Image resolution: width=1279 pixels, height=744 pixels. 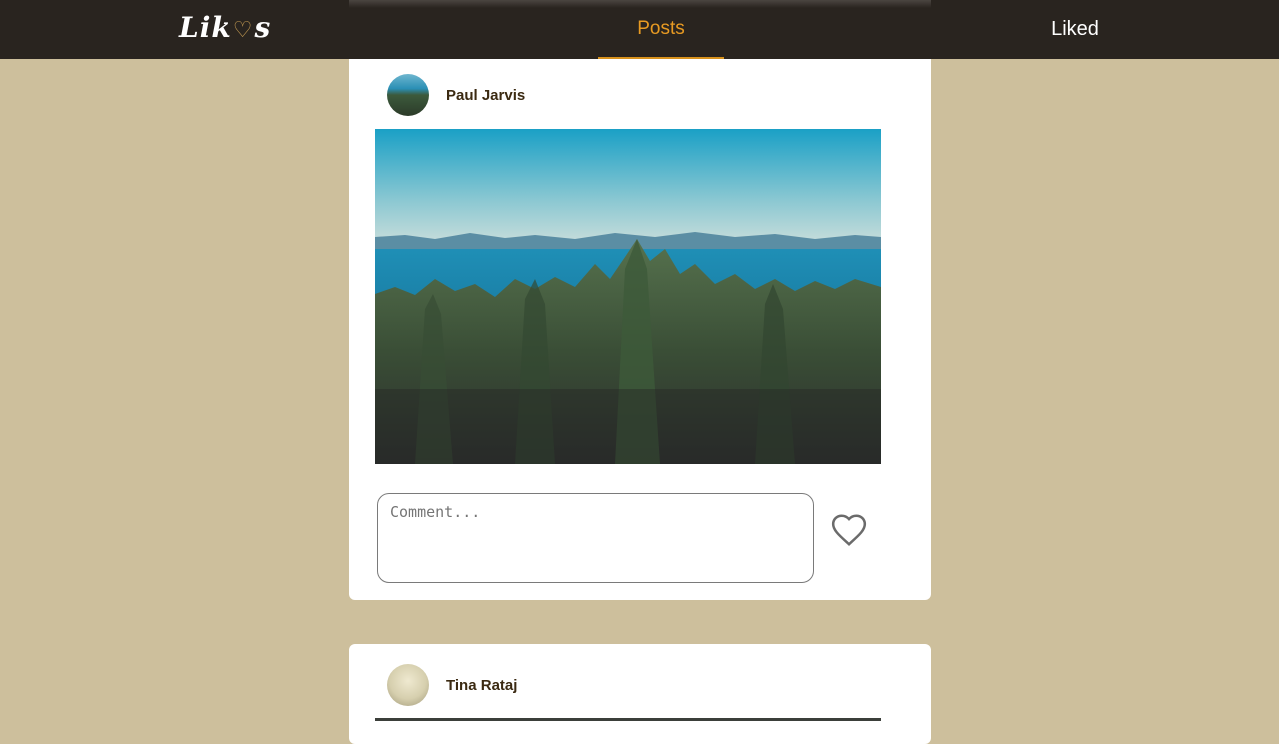 What do you see at coordinates (595, 538) in the screenshot?
I see `comment-input` at bounding box center [595, 538].